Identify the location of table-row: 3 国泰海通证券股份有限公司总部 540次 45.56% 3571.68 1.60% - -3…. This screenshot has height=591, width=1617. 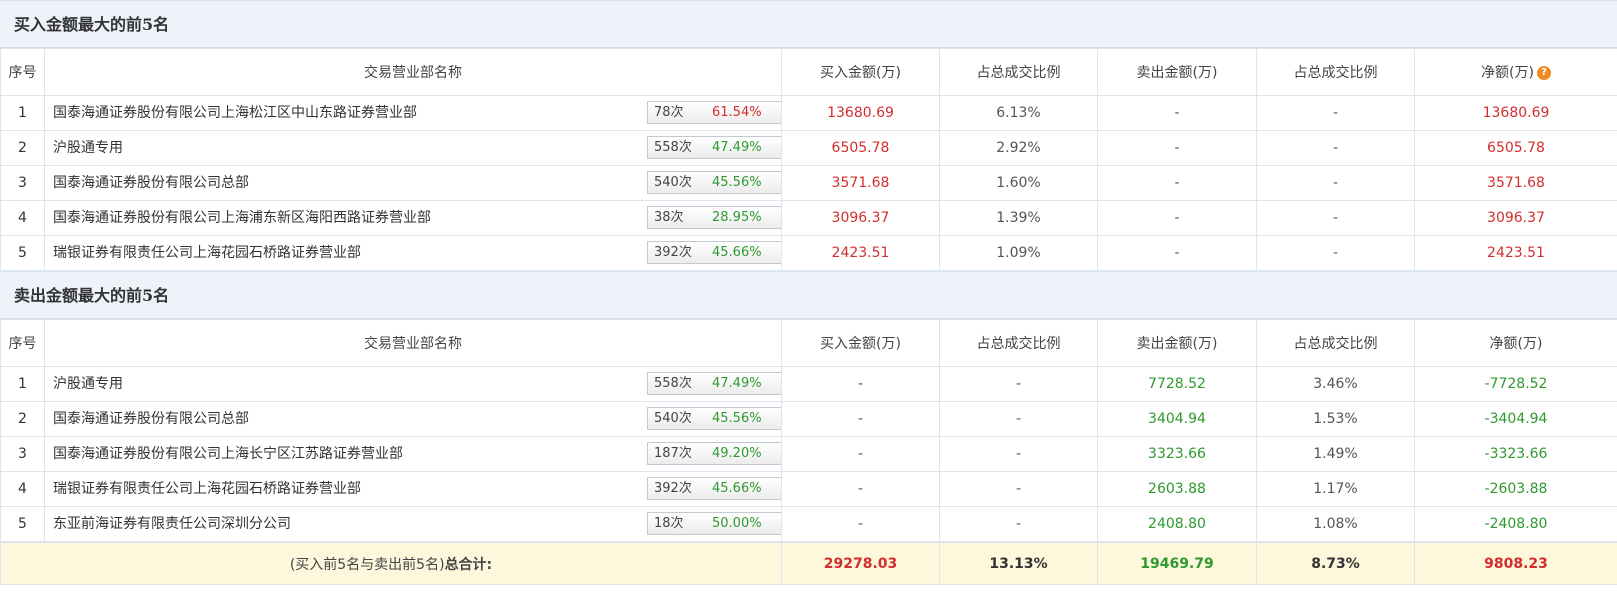
(808, 183).